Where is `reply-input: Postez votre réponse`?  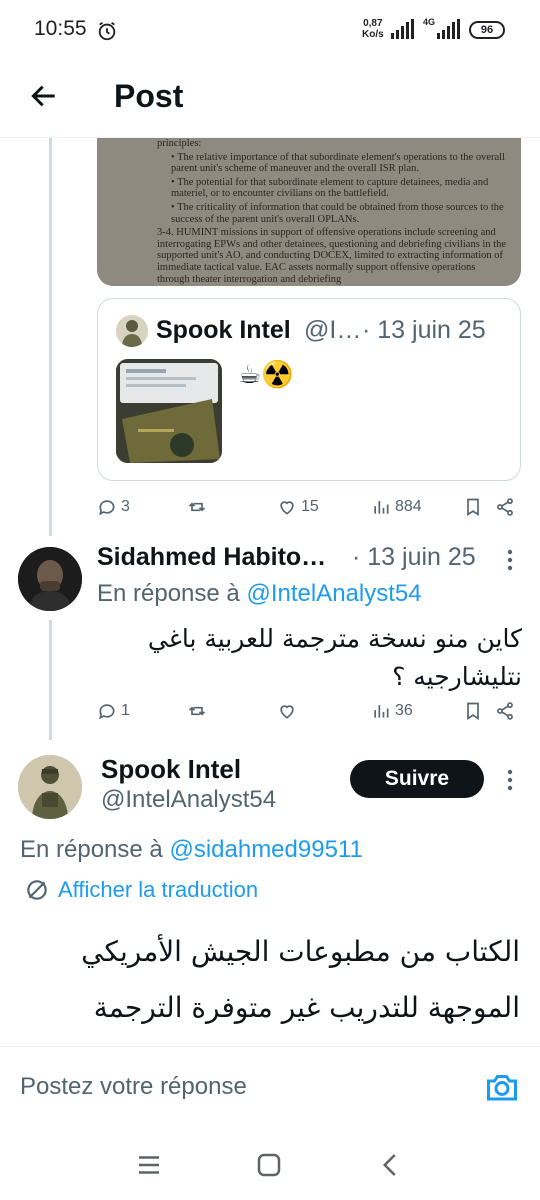 reply-input: Postez votre réponse is located at coordinates (133, 1087).